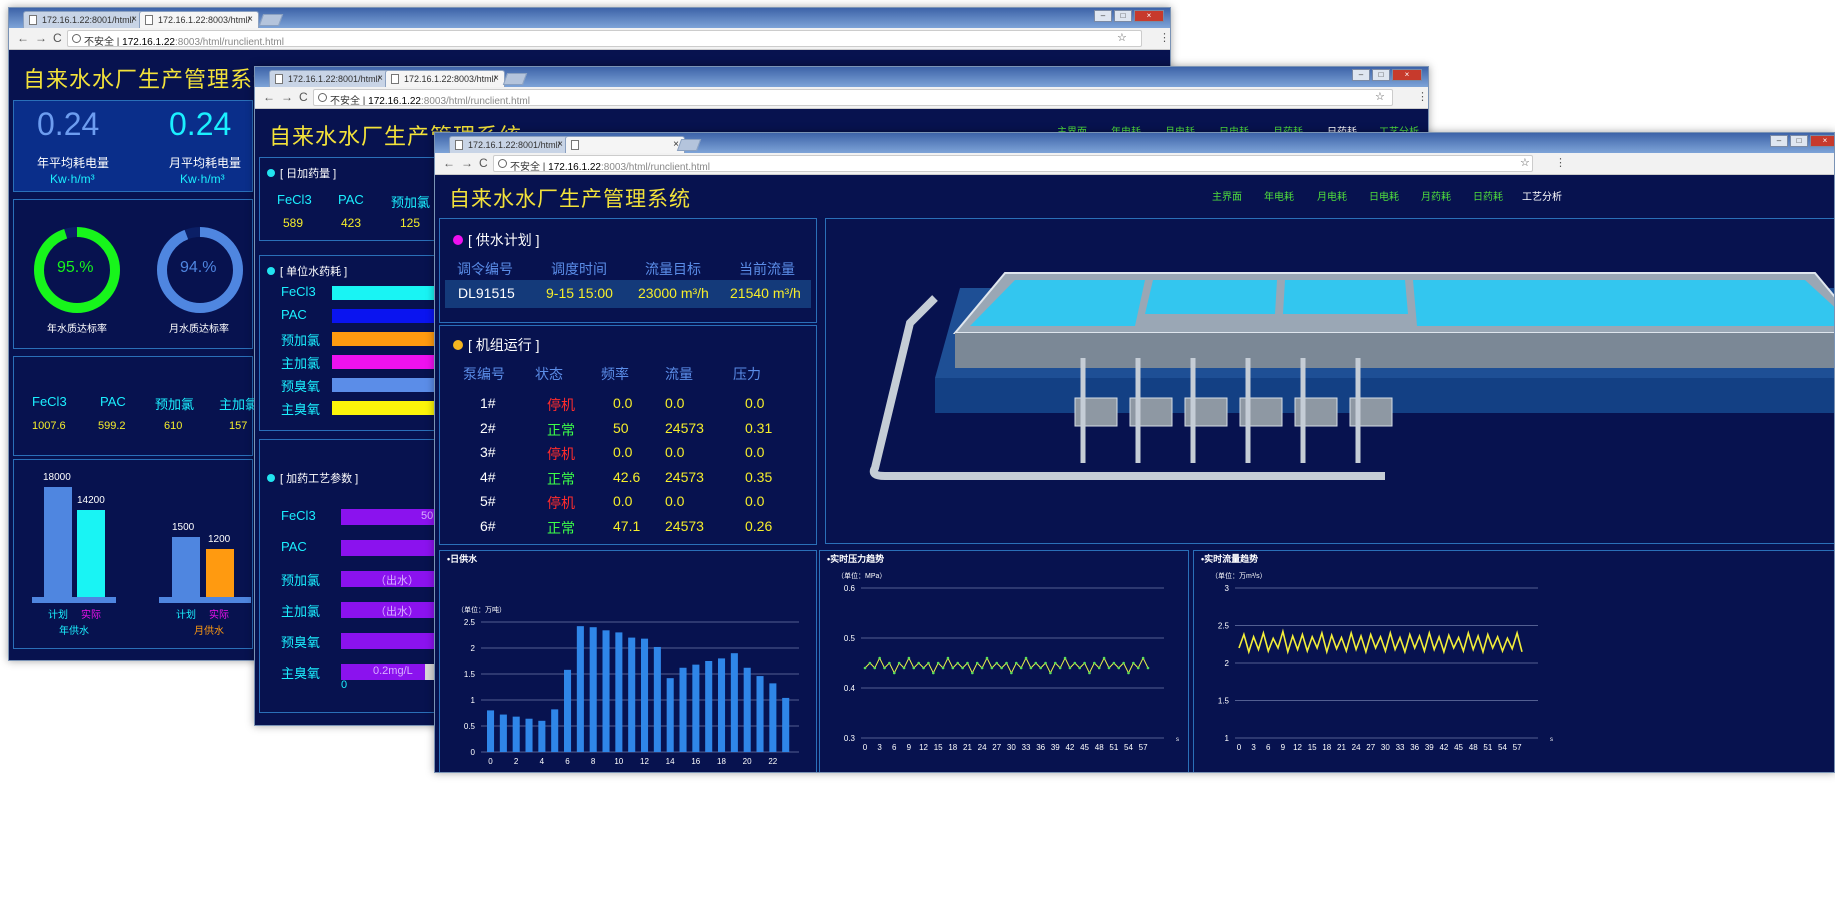 The width and height of the screenshot is (1835, 905). I want to click on units-cell: 50, so click(621, 427).